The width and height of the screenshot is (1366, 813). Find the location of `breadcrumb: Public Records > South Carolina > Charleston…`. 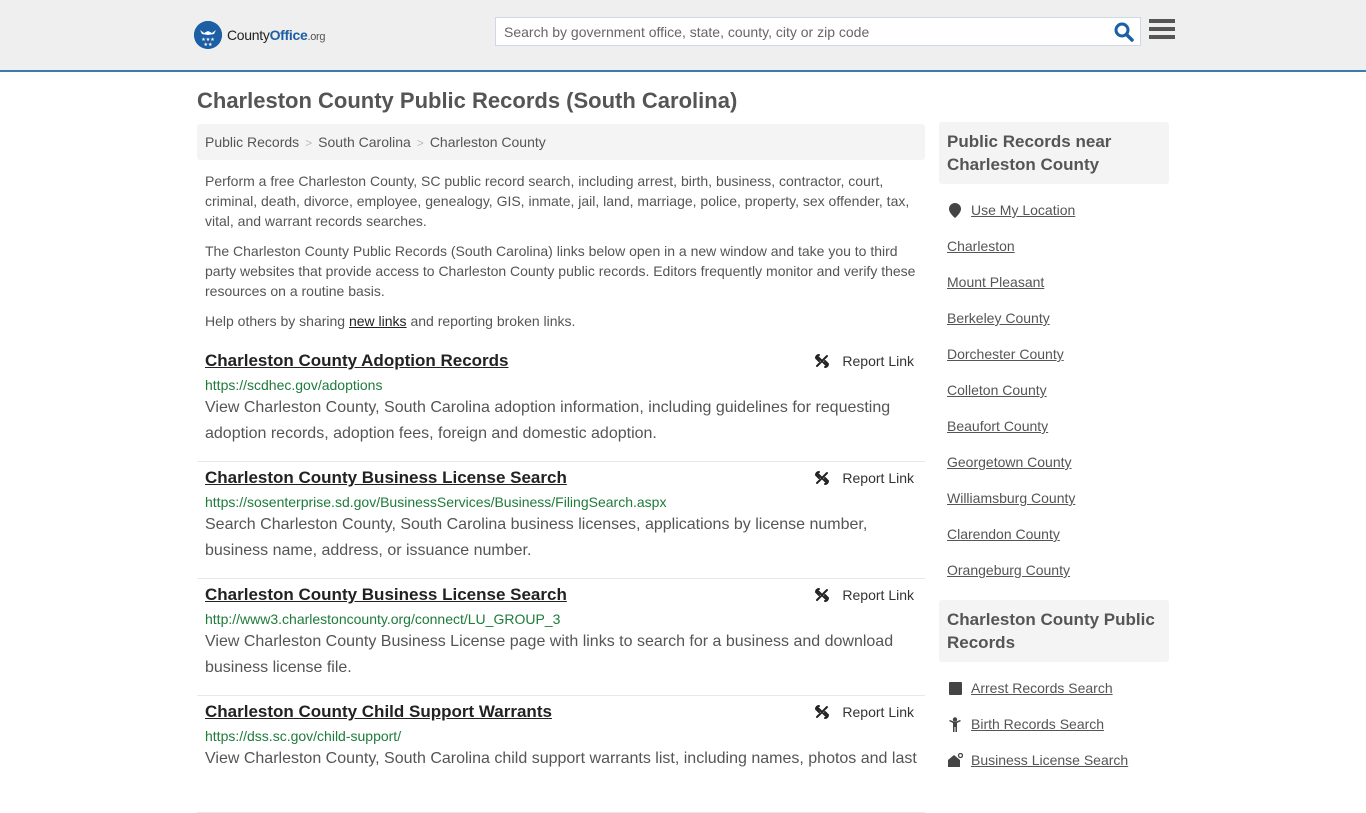

breadcrumb: Public Records > South Carolina > Charleston… is located at coordinates (561, 142).